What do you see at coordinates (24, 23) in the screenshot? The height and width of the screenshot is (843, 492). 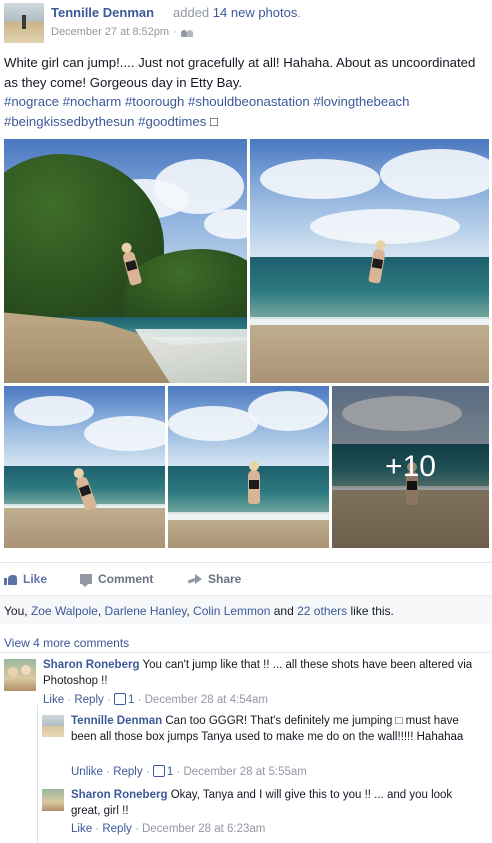 I see `author-avatar` at bounding box center [24, 23].